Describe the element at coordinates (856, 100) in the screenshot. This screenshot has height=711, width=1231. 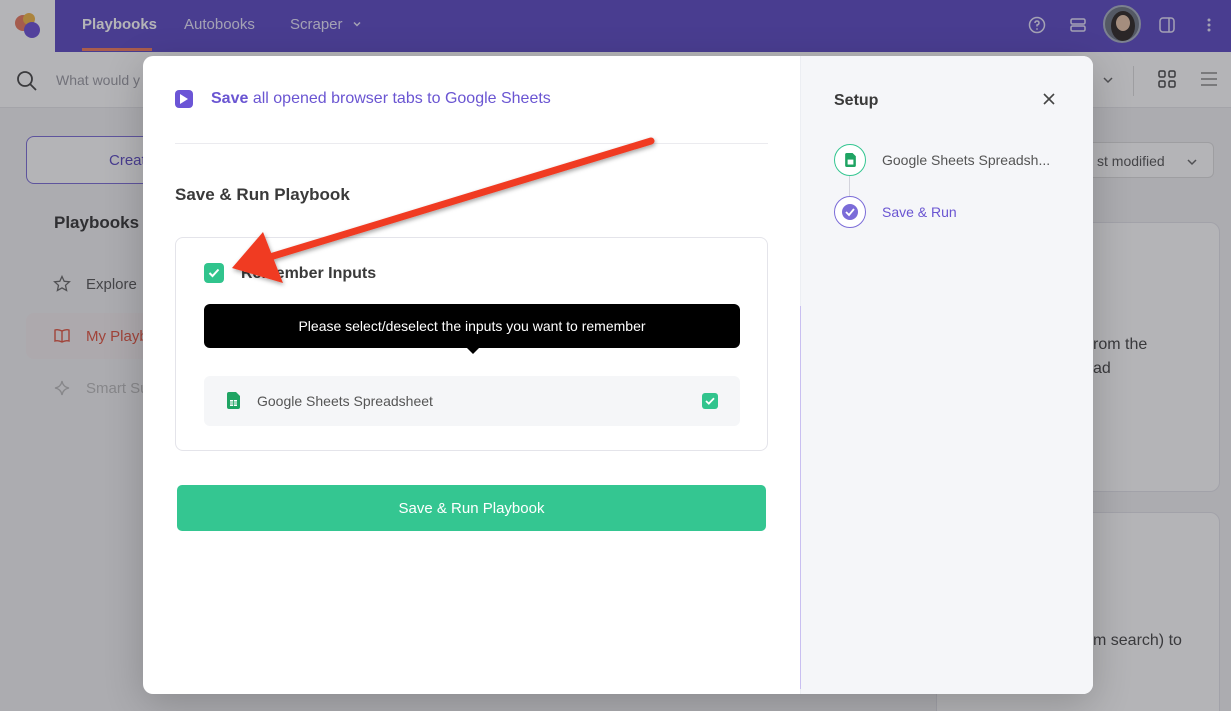
I see `setup-title: Setup` at that location.